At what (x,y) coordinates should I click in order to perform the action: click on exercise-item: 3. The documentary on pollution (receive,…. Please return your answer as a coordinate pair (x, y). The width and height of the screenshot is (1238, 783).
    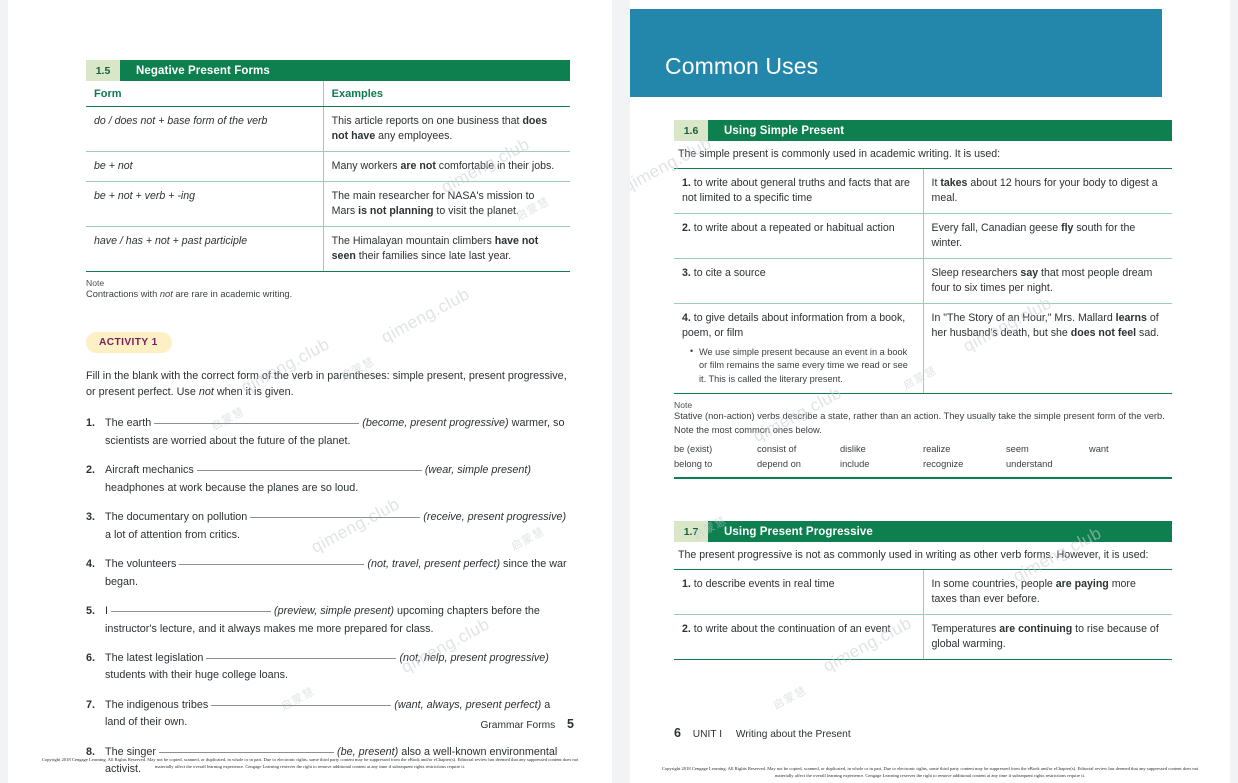
    Looking at the image, I should click on (328, 526).